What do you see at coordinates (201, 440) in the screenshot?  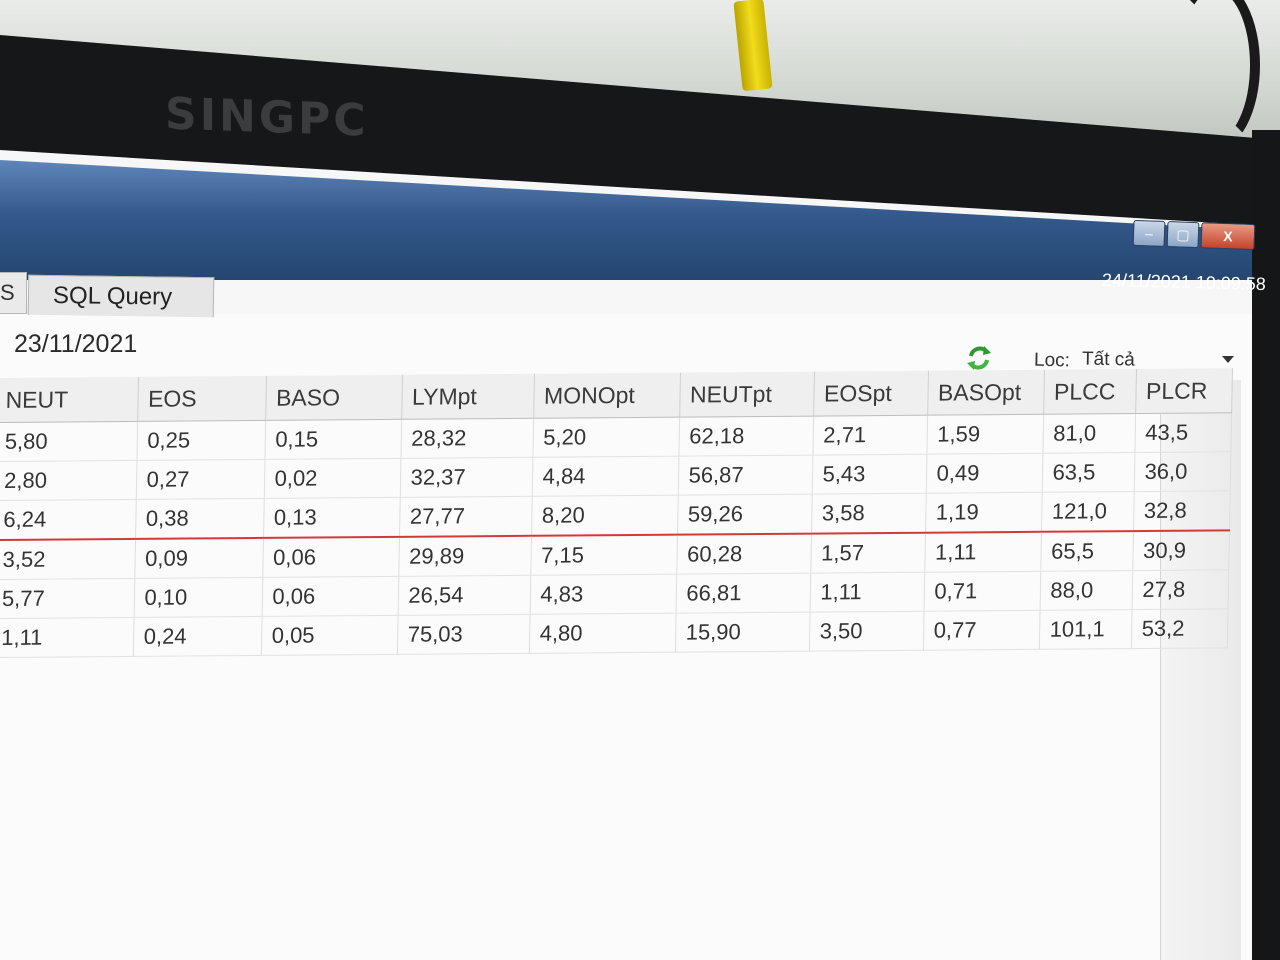 I see `table-cell: 0,25` at bounding box center [201, 440].